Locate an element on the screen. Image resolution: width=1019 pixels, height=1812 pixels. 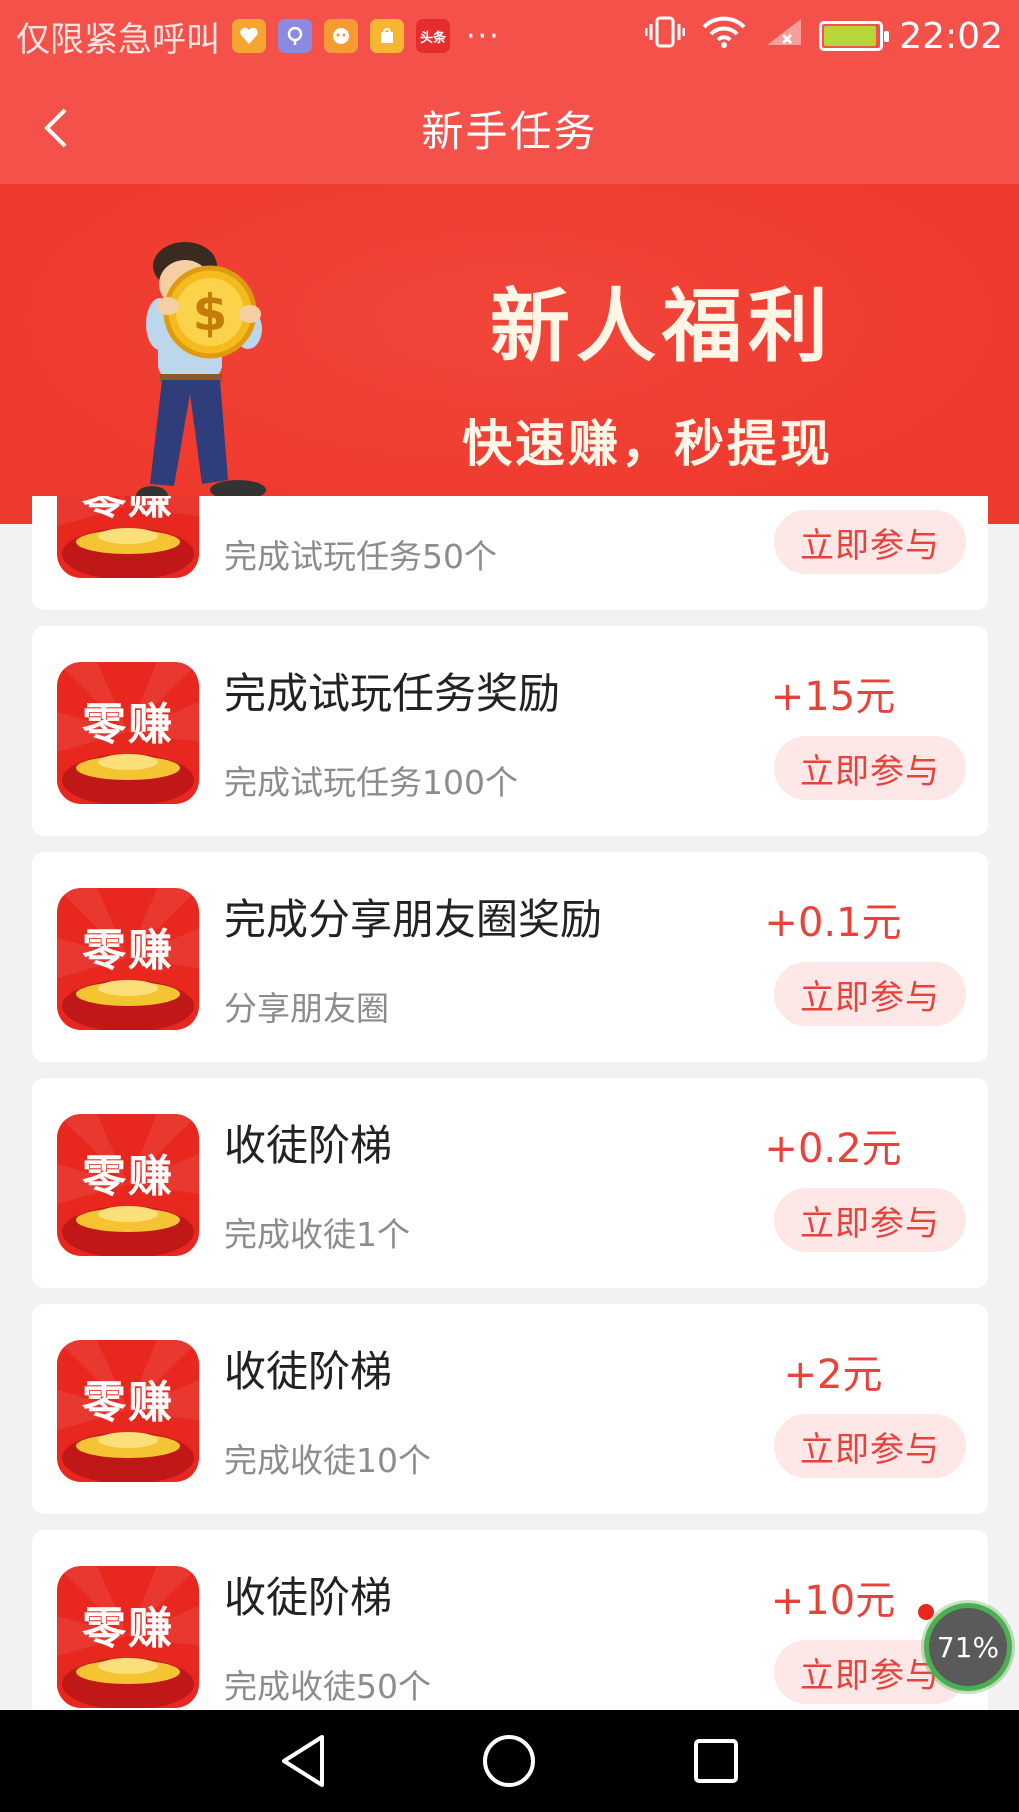
chevron-left-icon is located at coordinates (55, 128).